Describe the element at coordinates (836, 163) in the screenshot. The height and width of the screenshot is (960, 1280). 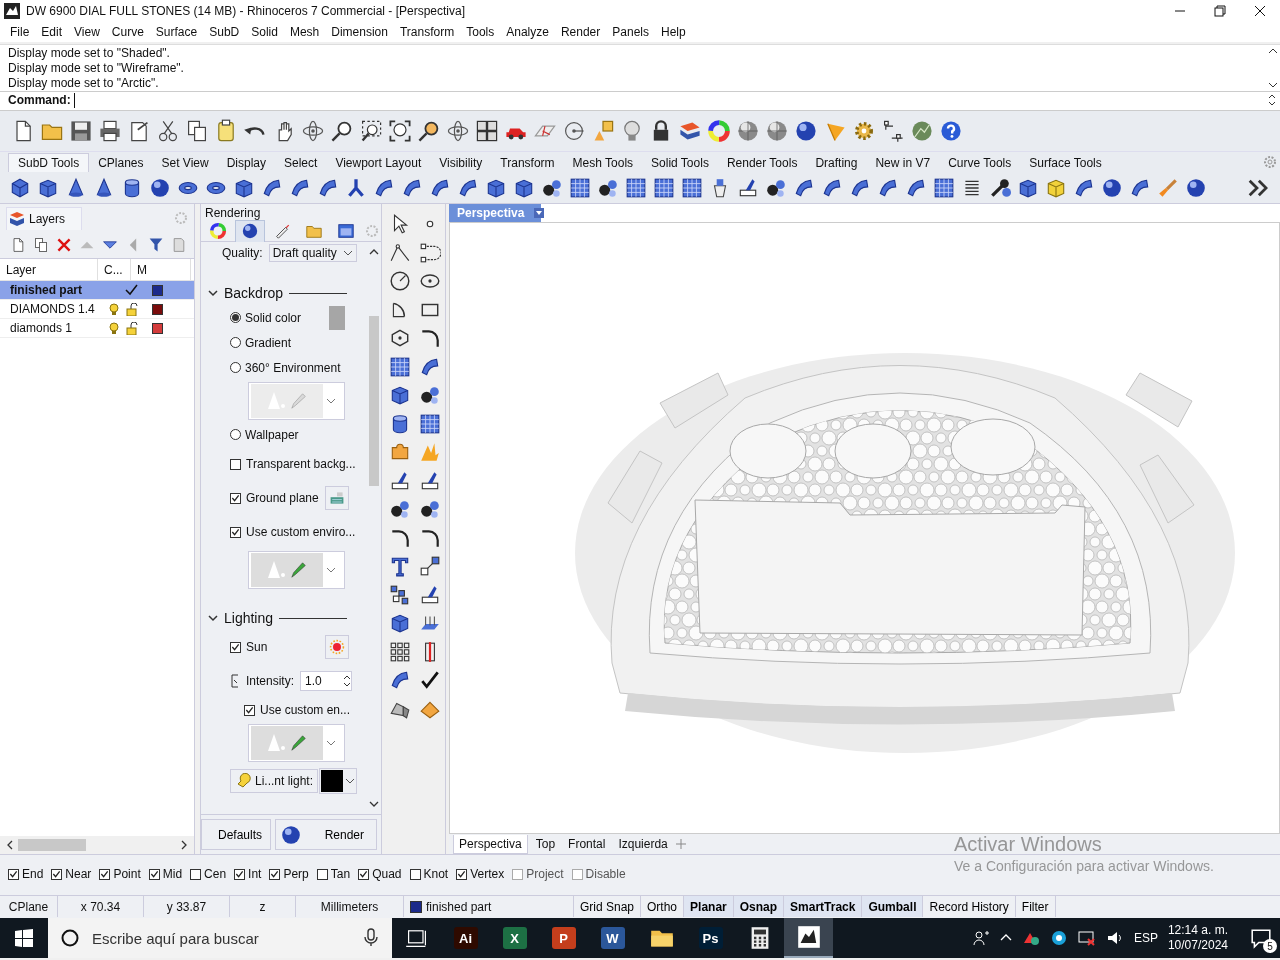
I see `toolbar-tab: Drafting` at that location.